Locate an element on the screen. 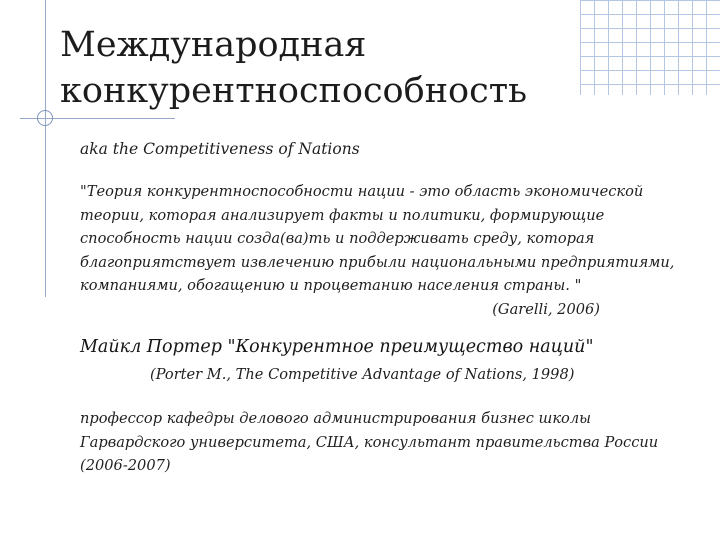 The height and width of the screenshot is (540, 720). crosshair-ring-icon is located at coordinates (45, 118).